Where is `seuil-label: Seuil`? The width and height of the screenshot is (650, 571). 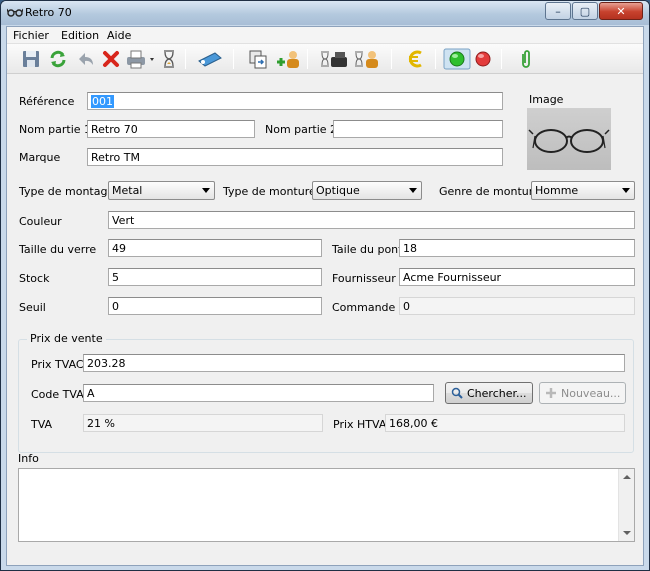 seuil-label: Seuil is located at coordinates (32, 307).